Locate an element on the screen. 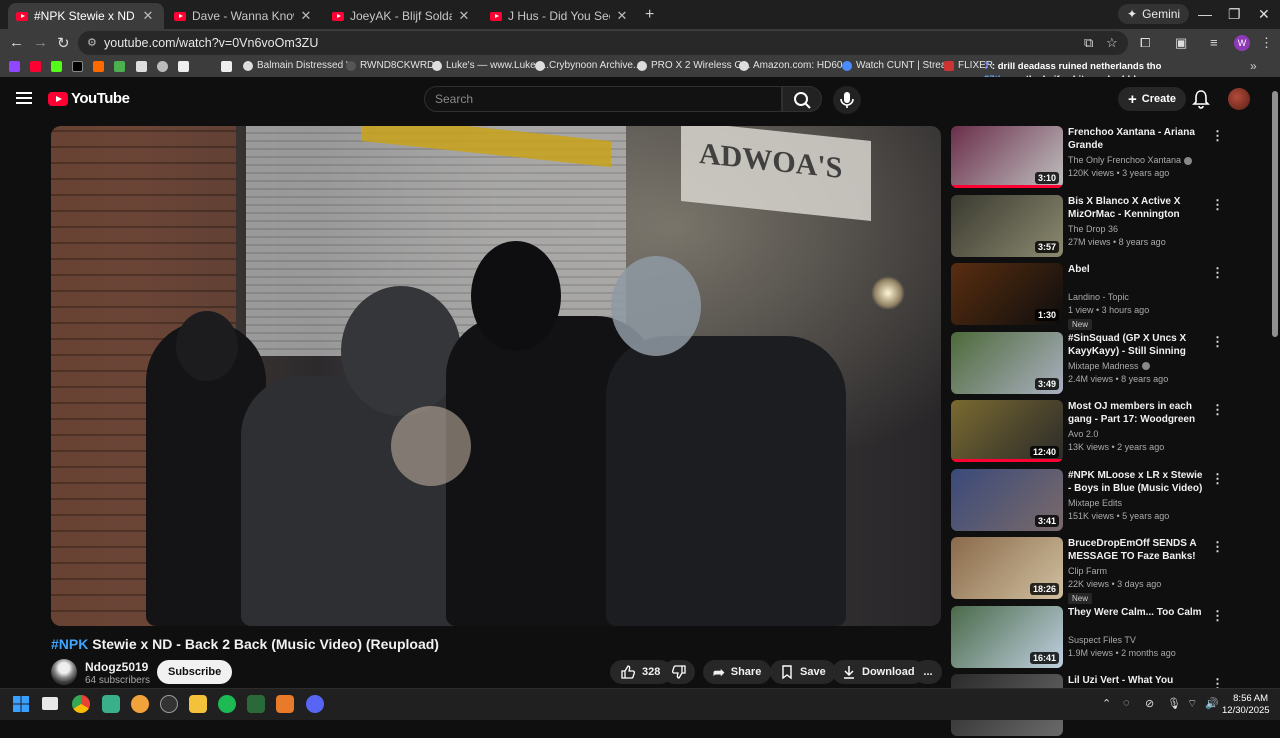  tab: JoeyAK - Blijf Soldaat (Prod. Gu ✕ is located at coordinates (402, 16).